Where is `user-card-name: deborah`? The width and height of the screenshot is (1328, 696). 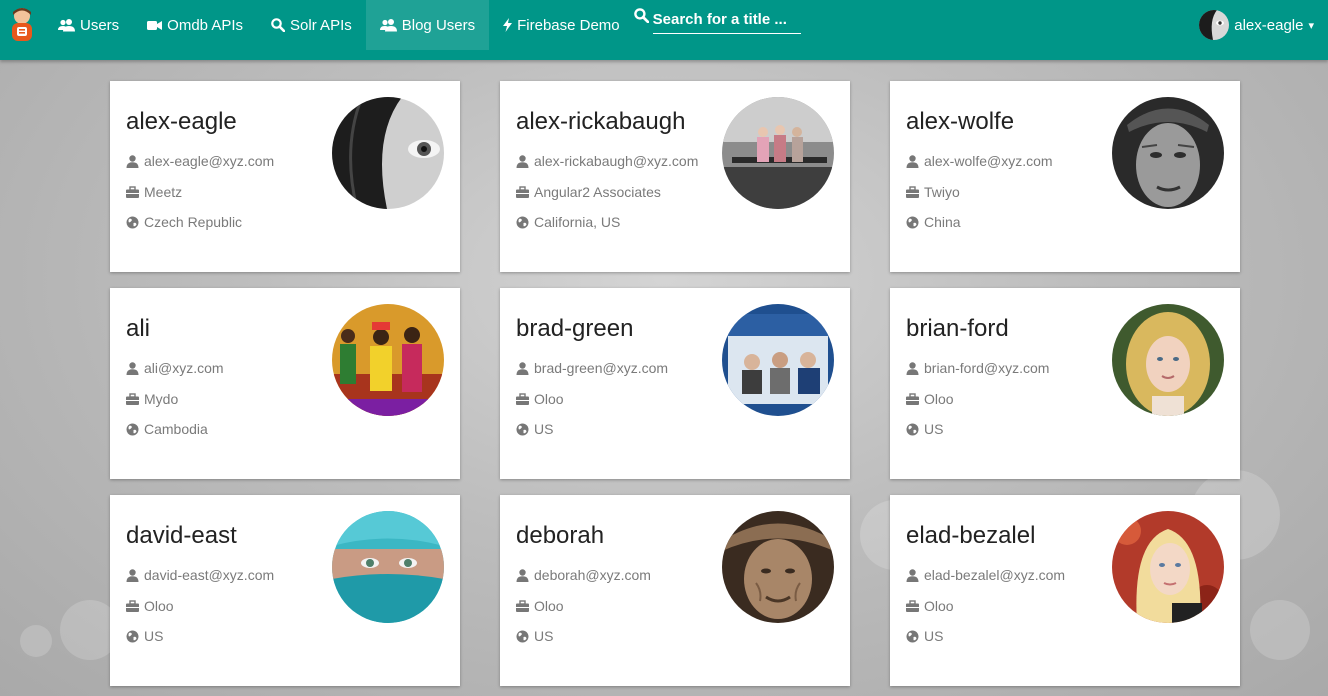
user-card-name: deborah is located at coordinates (560, 535).